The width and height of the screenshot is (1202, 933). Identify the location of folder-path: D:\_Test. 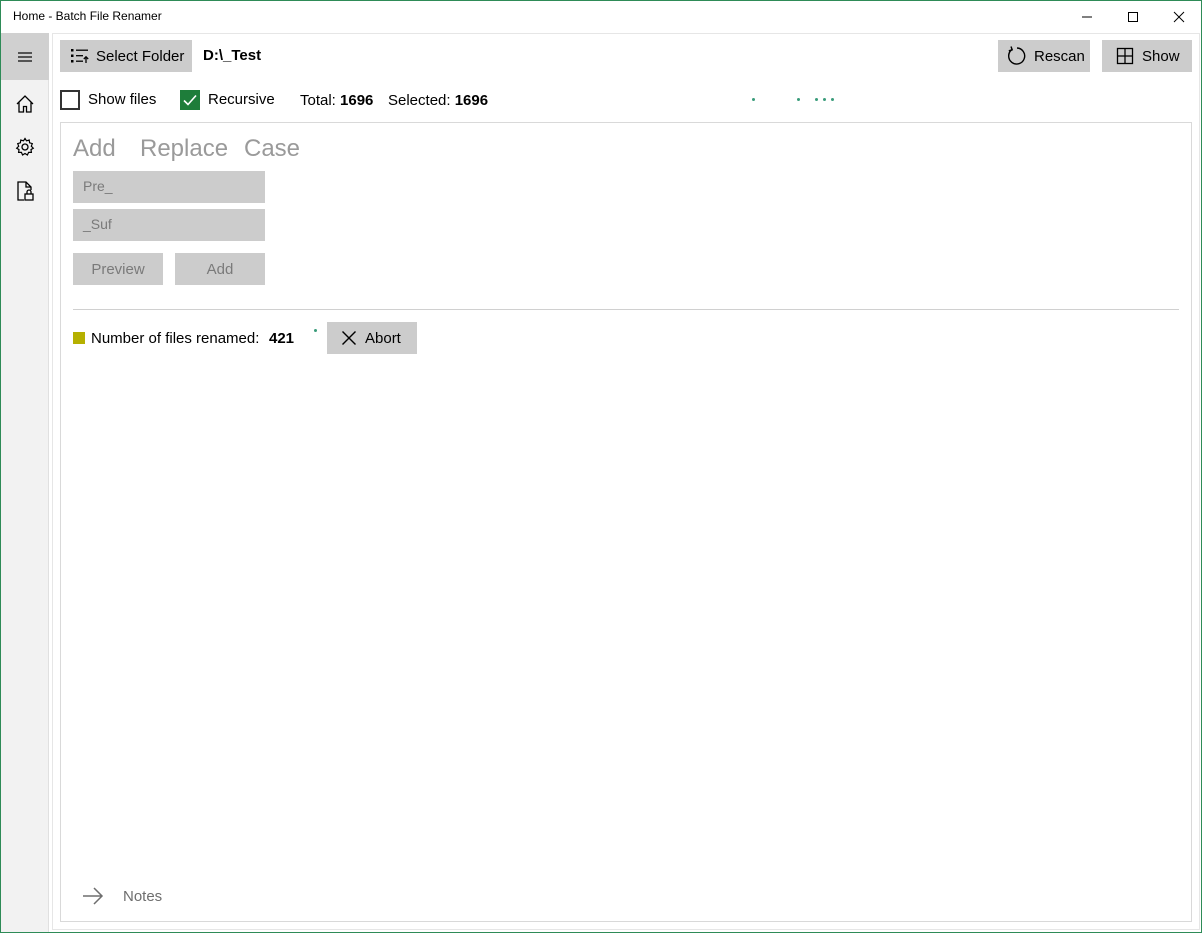
(232, 55).